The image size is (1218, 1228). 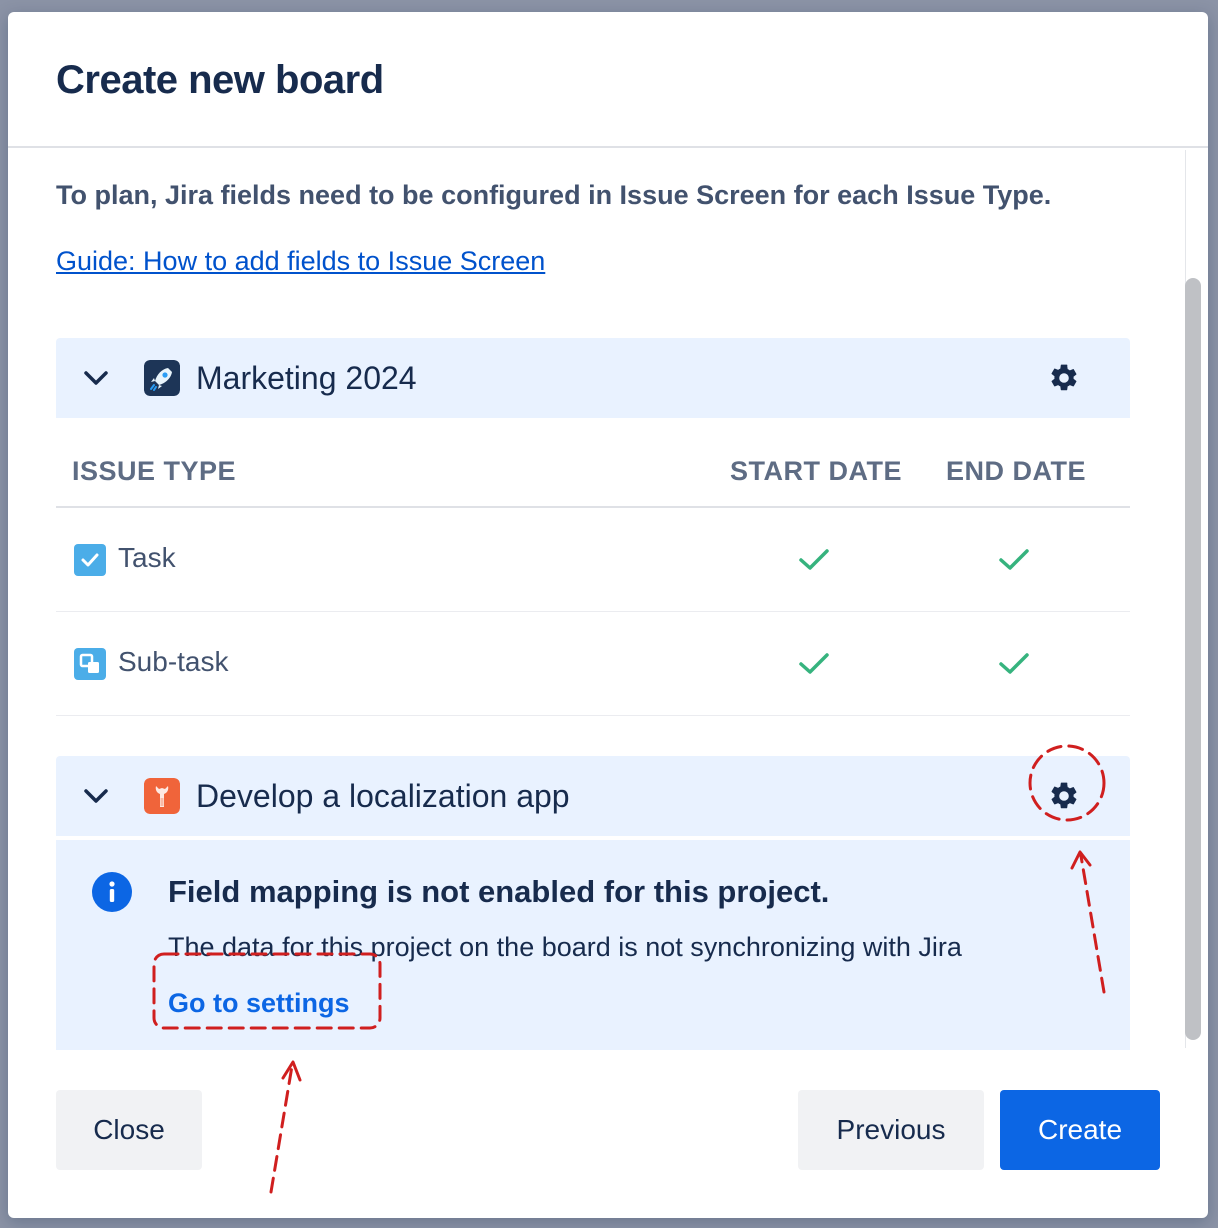 What do you see at coordinates (173, 661) in the screenshot?
I see `issue-type-label: Sub-task` at bounding box center [173, 661].